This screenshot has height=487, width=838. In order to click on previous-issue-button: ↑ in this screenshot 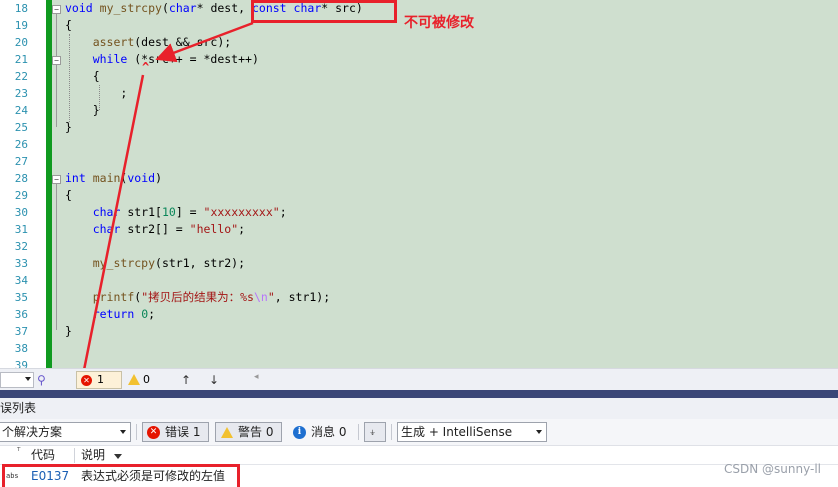, I will do `click(186, 380)`.